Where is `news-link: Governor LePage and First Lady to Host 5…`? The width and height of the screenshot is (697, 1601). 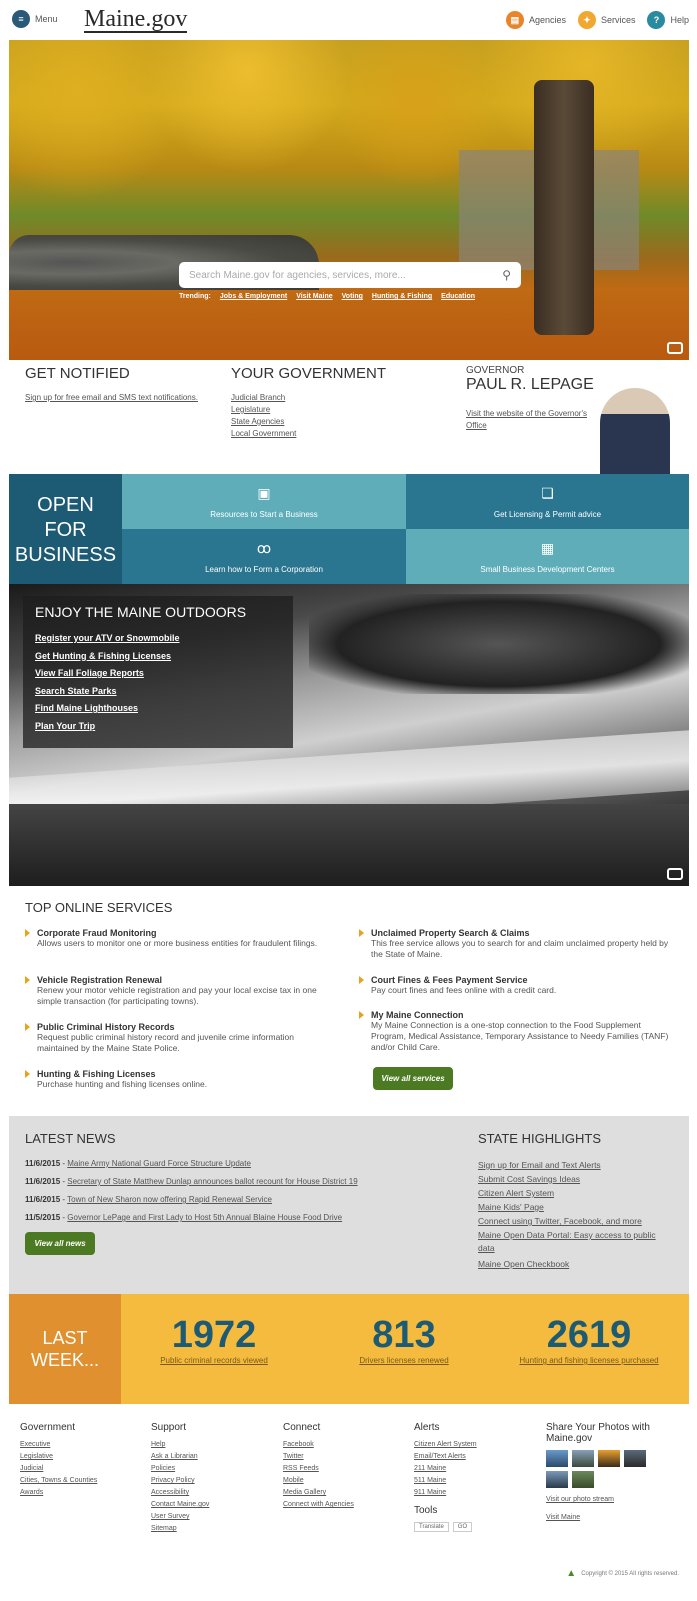 news-link: Governor LePage and First Lady to Host 5… is located at coordinates (204, 1217).